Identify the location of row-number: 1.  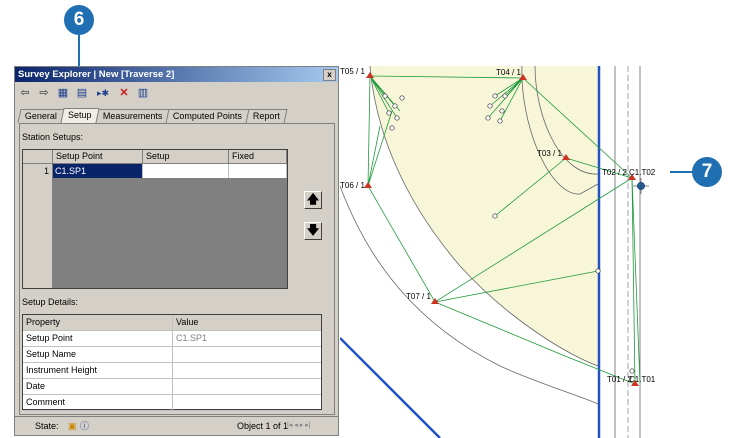
(38, 171).